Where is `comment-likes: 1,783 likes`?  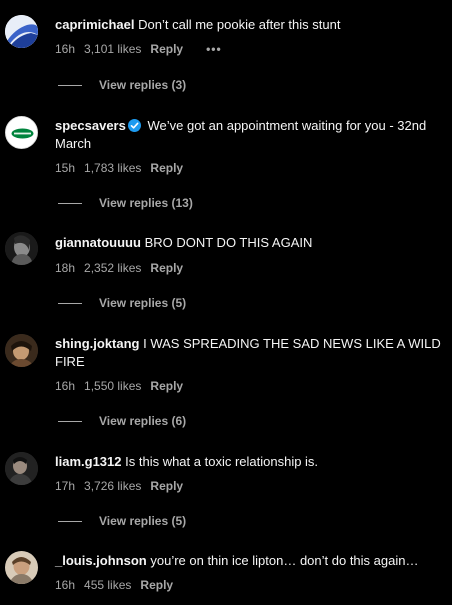
comment-likes: 1,783 likes is located at coordinates (112, 168).